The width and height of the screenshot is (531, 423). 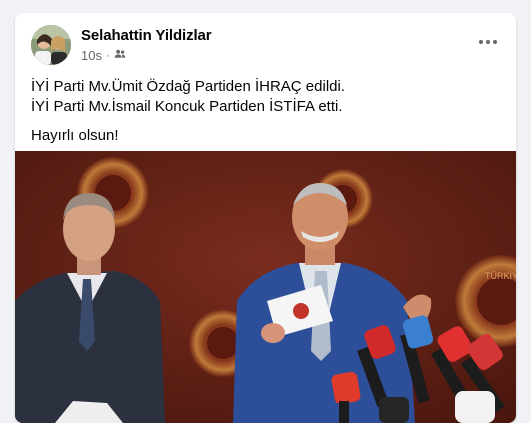 I want to click on more-horizontal-icon, so click(x=488, y=42).